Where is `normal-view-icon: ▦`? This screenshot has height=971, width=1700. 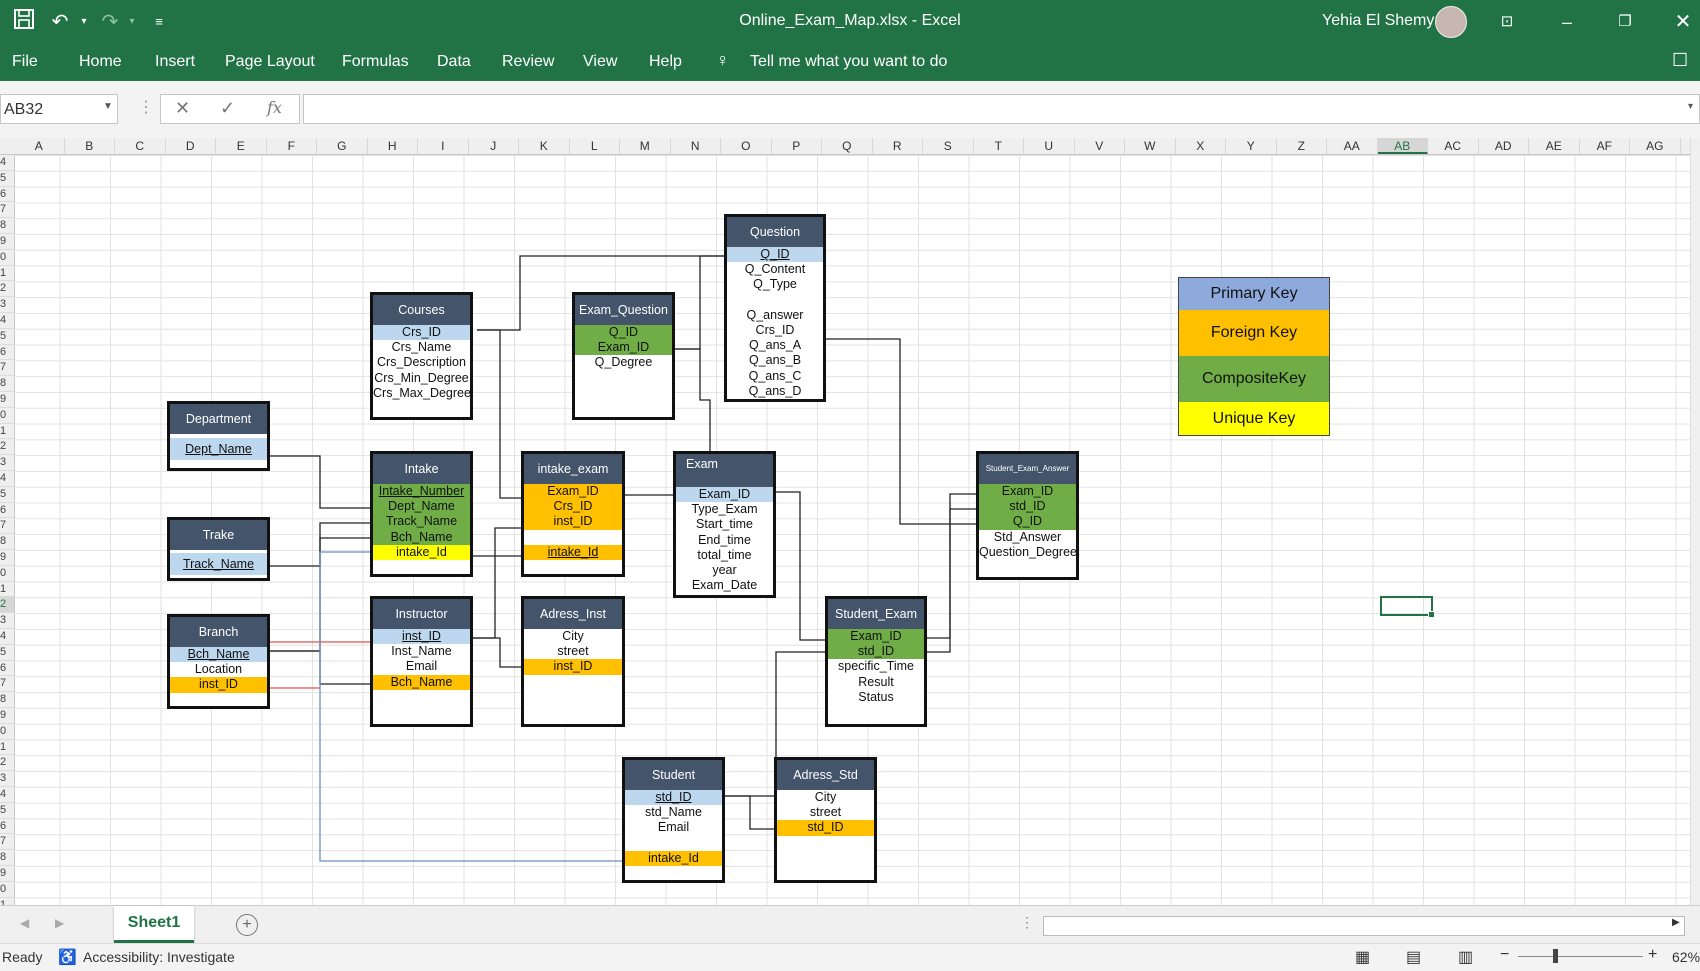 normal-view-icon: ▦ is located at coordinates (1362, 957).